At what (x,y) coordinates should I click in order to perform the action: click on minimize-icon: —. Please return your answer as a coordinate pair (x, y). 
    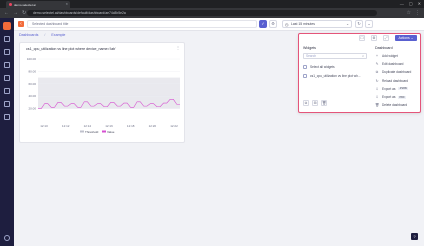
    Looking at the image, I should click on (402, 3).